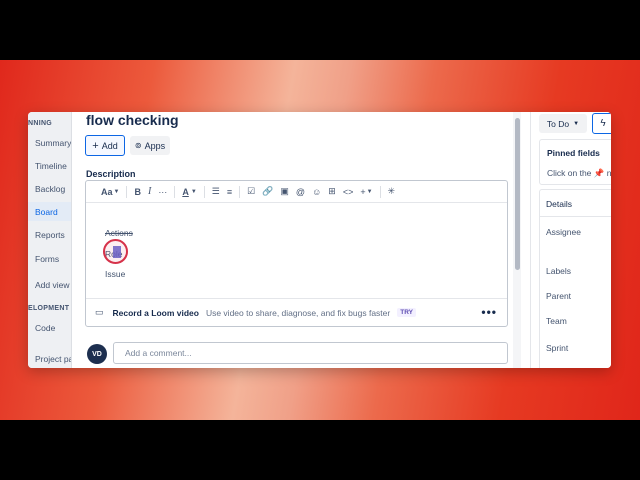  Describe the element at coordinates (99, 312) in the screenshot. I see `video-camera-icon: ▭` at that location.